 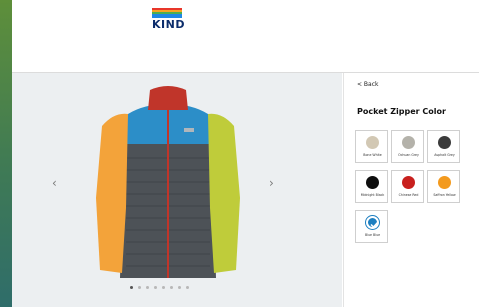 What do you see at coordinates (372, 235) in the screenshot?
I see `swatch-label: Blue Blue` at bounding box center [372, 235].